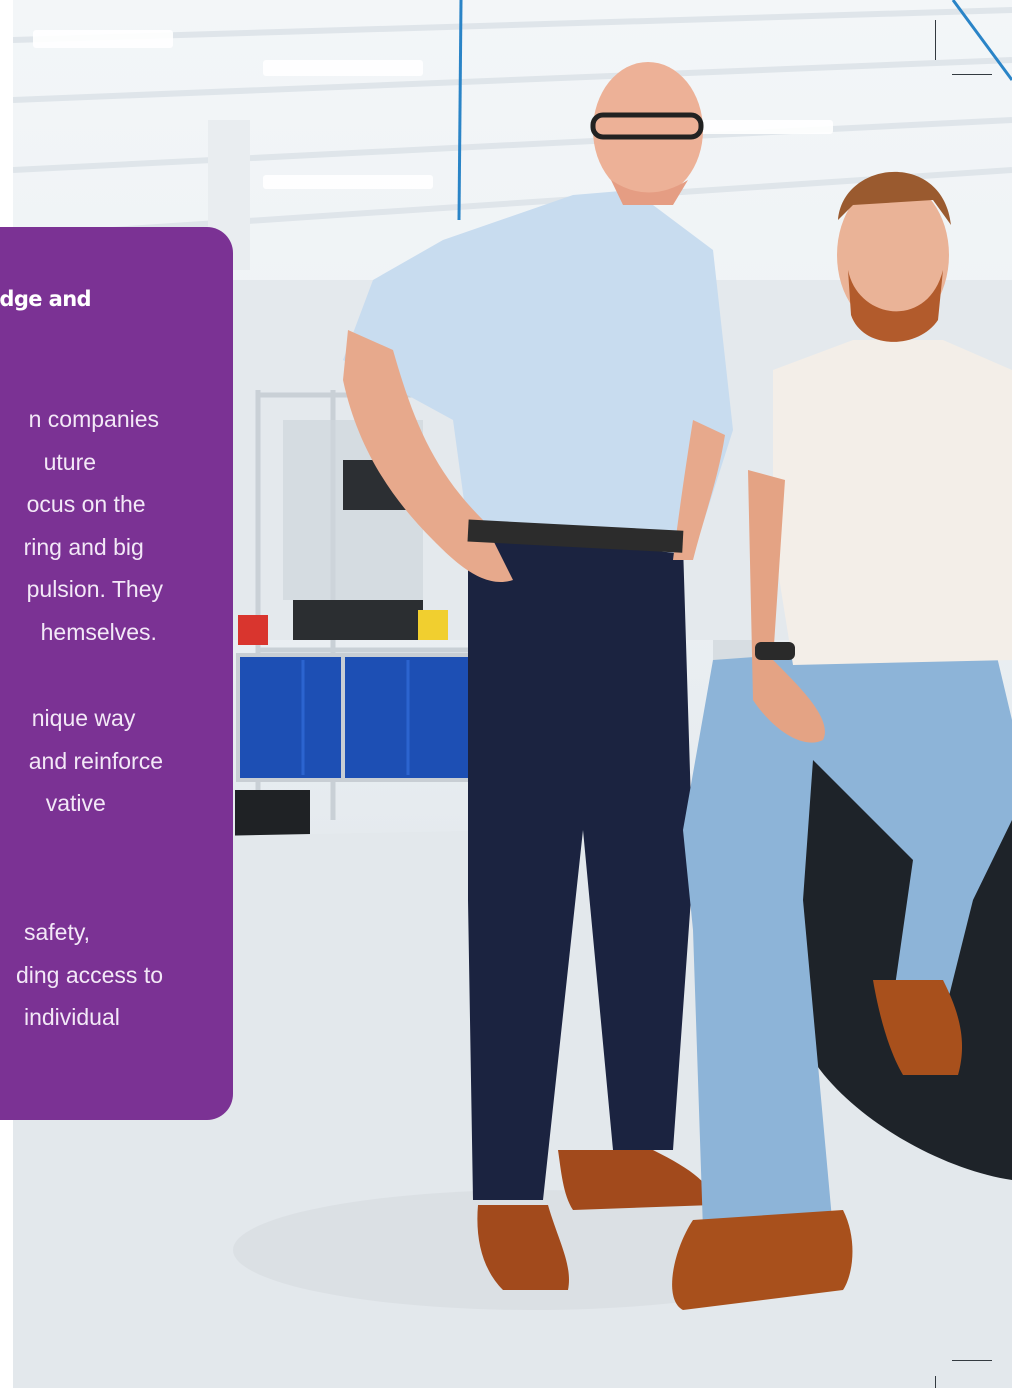 Image resolution: width=1012 pixels, height=1388 pixels. I want to click on text-line: ding access to, so click(89, 974).